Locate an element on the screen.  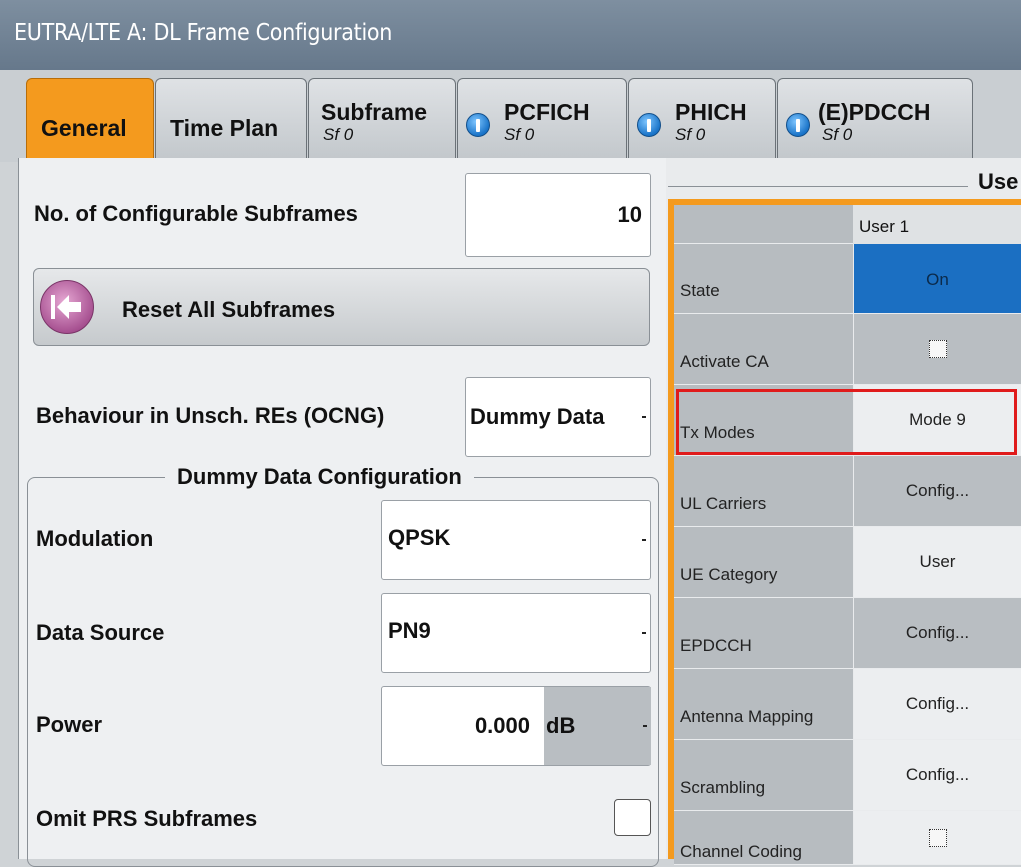
tab-subframe: Subframe Sf 0 is located at coordinates (382, 118).